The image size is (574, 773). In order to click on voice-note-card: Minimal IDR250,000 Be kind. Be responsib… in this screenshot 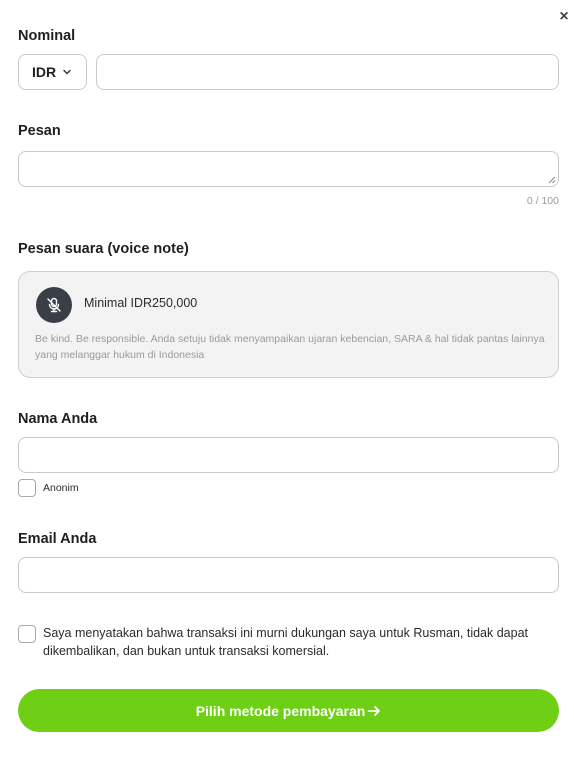, I will do `click(288, 324)`.